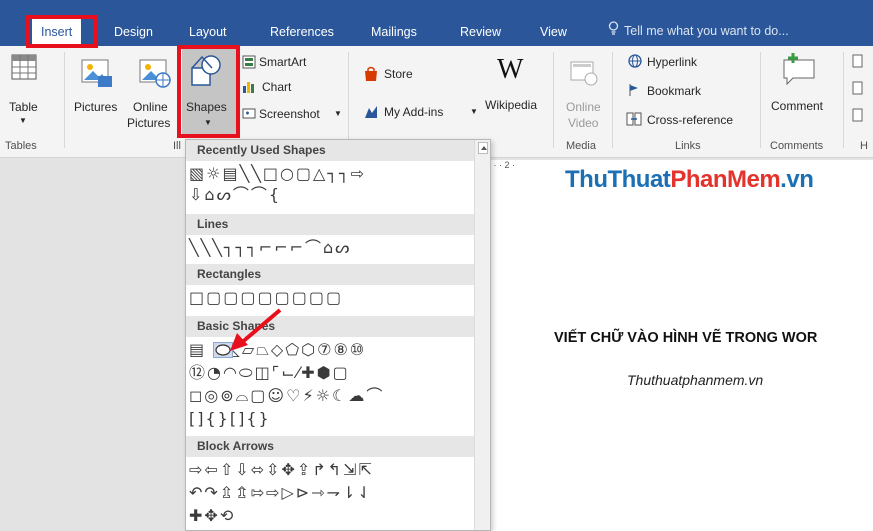 The image size is (873, 531). What do you see at coordinates (96, 73) in the screenshot?
I see `pictures-icon` at bounding box center [96, 73].